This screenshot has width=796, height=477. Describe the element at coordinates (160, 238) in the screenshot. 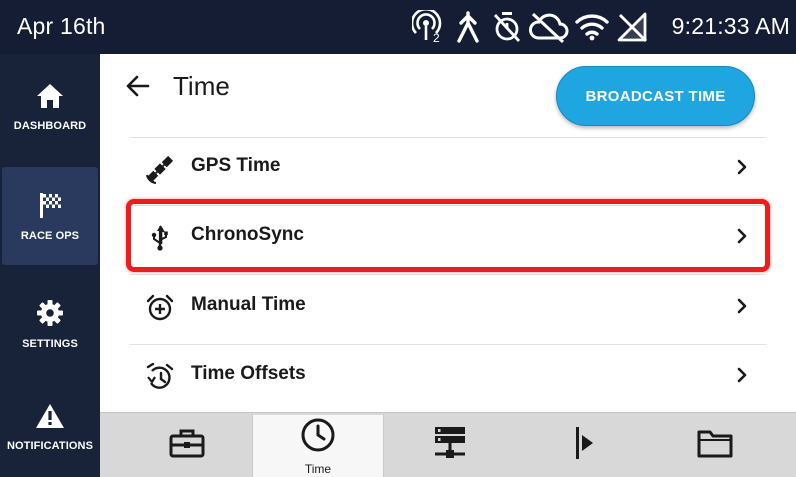

I see `usb-icon` at that location.